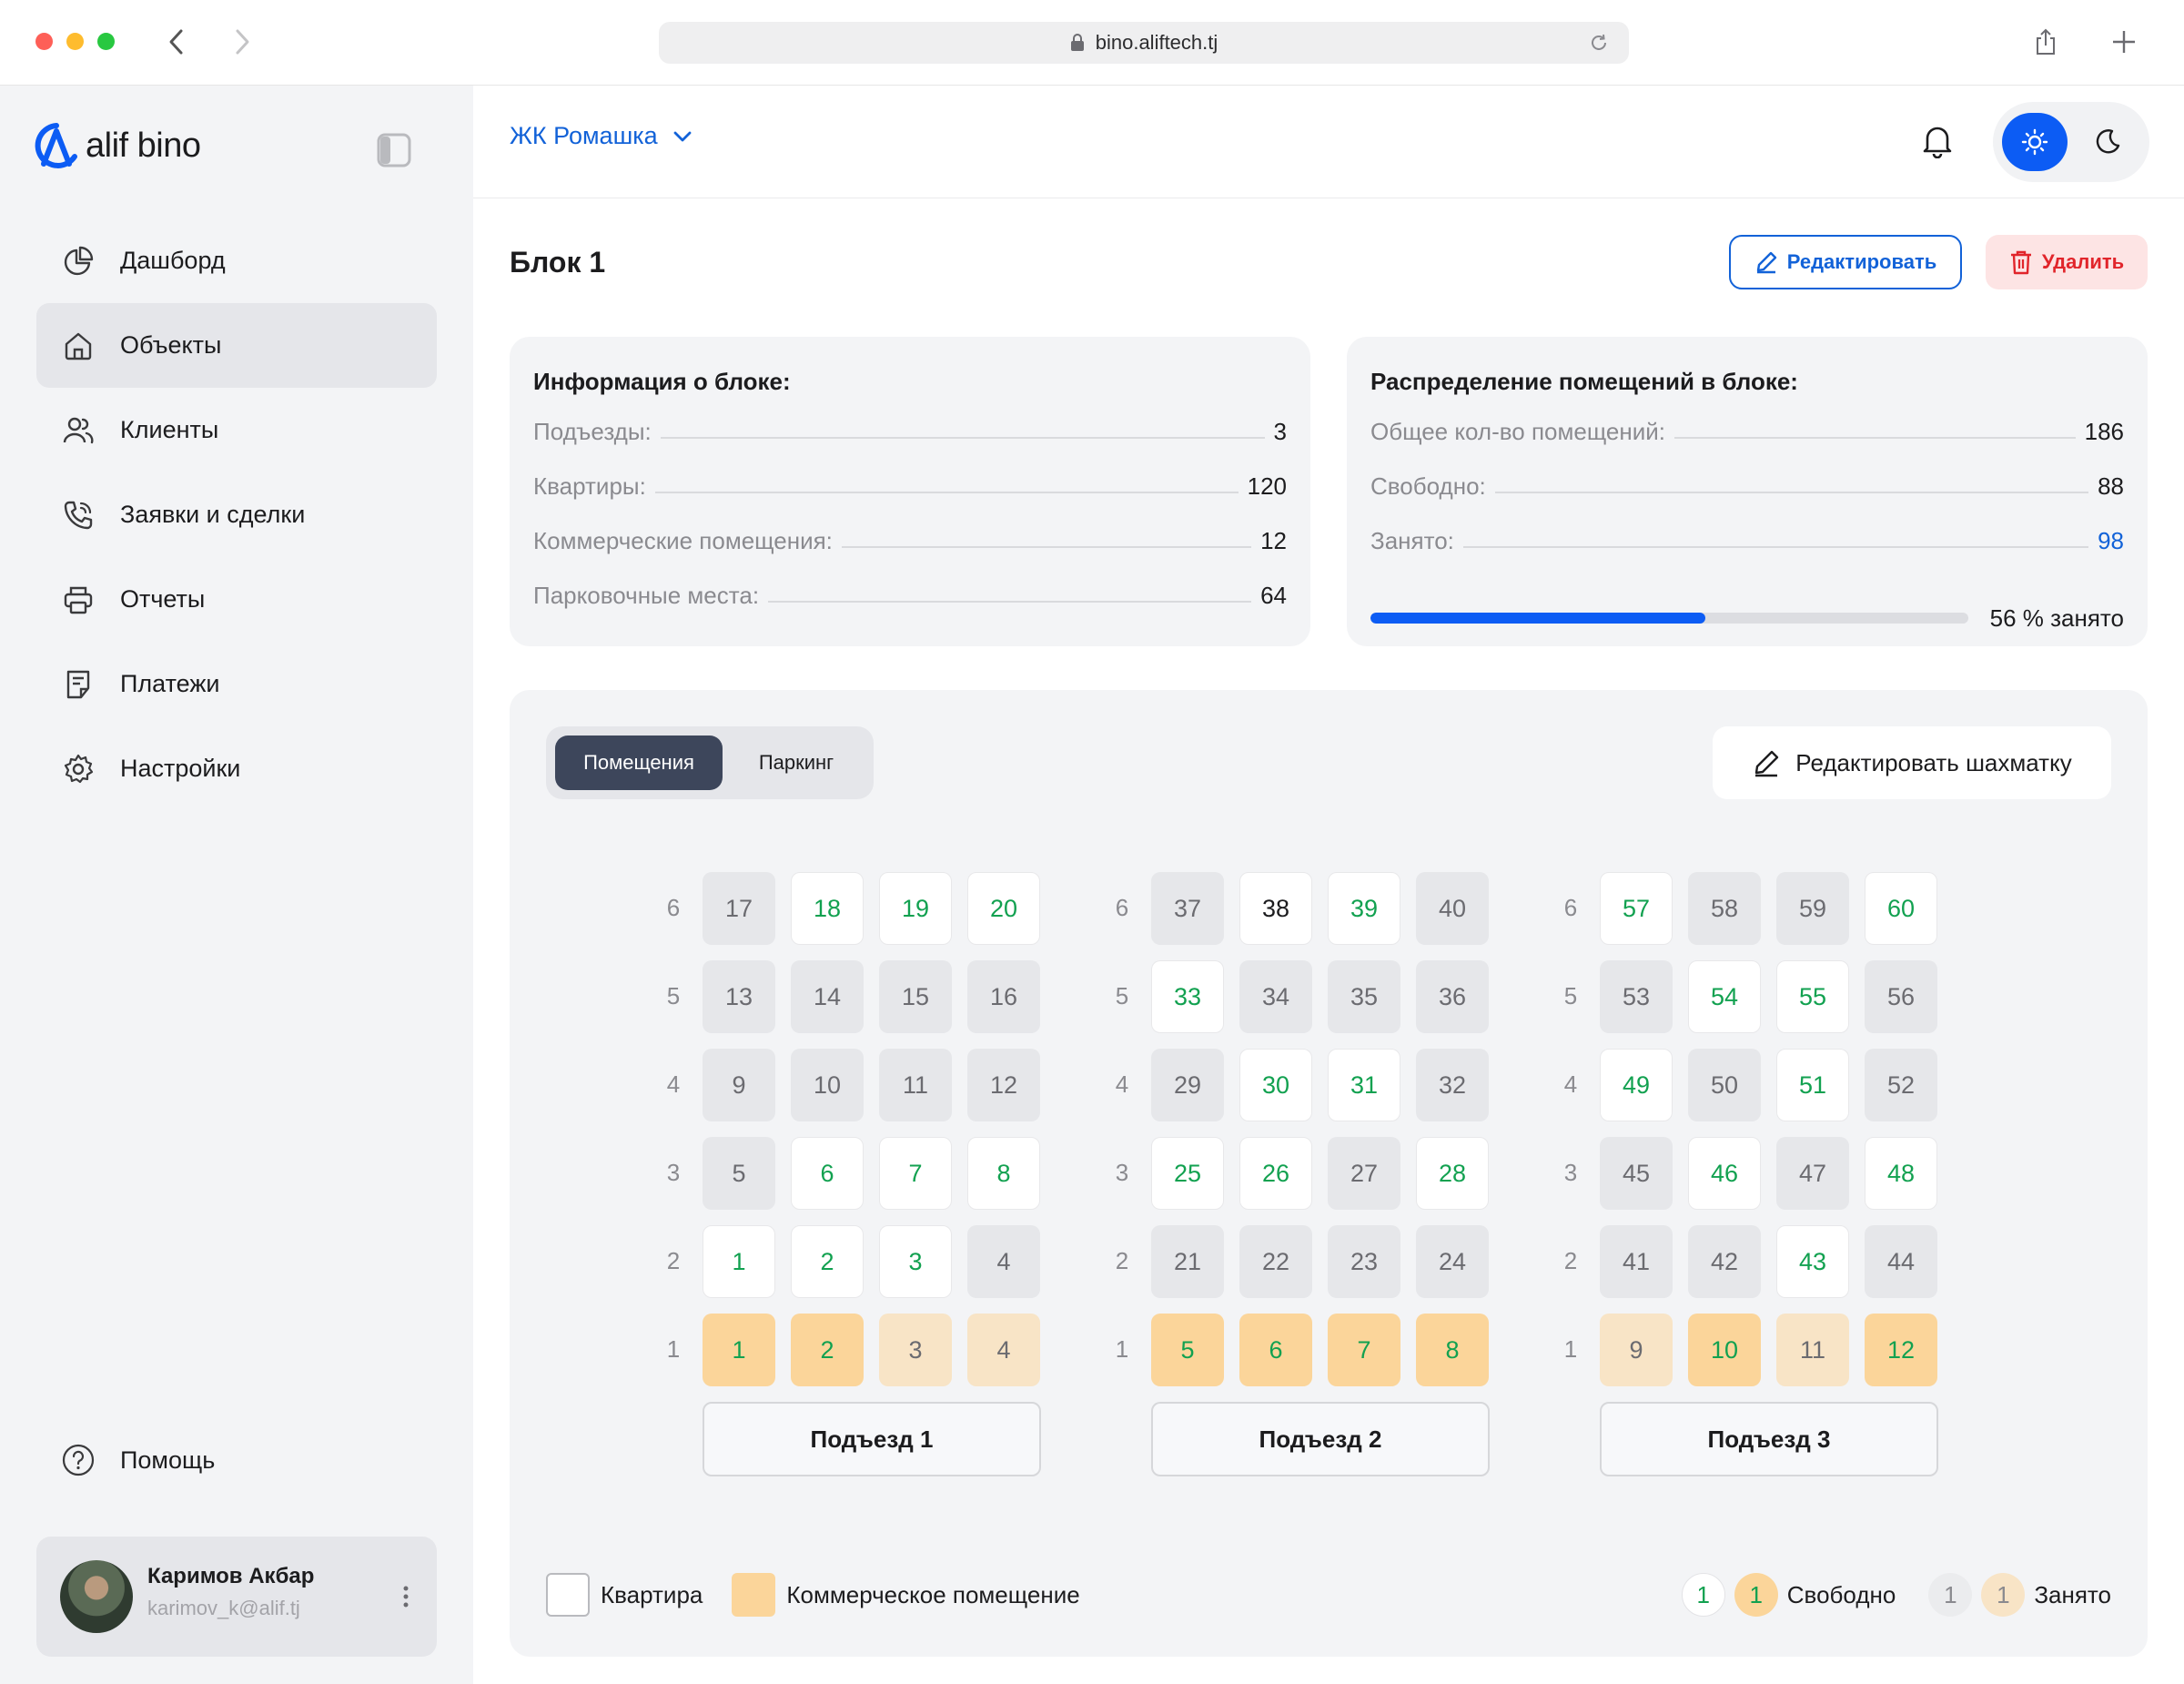  What do you see at coordinates (916, 1350) in the screenshot?
I see `commercial-cell: 3` at bounding box center [916, 1350].